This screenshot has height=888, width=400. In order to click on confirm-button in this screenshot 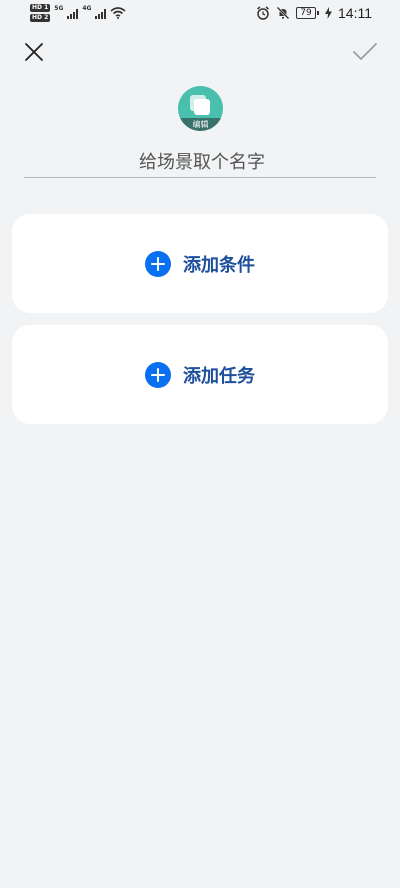, I will do `click(365, 52)`.